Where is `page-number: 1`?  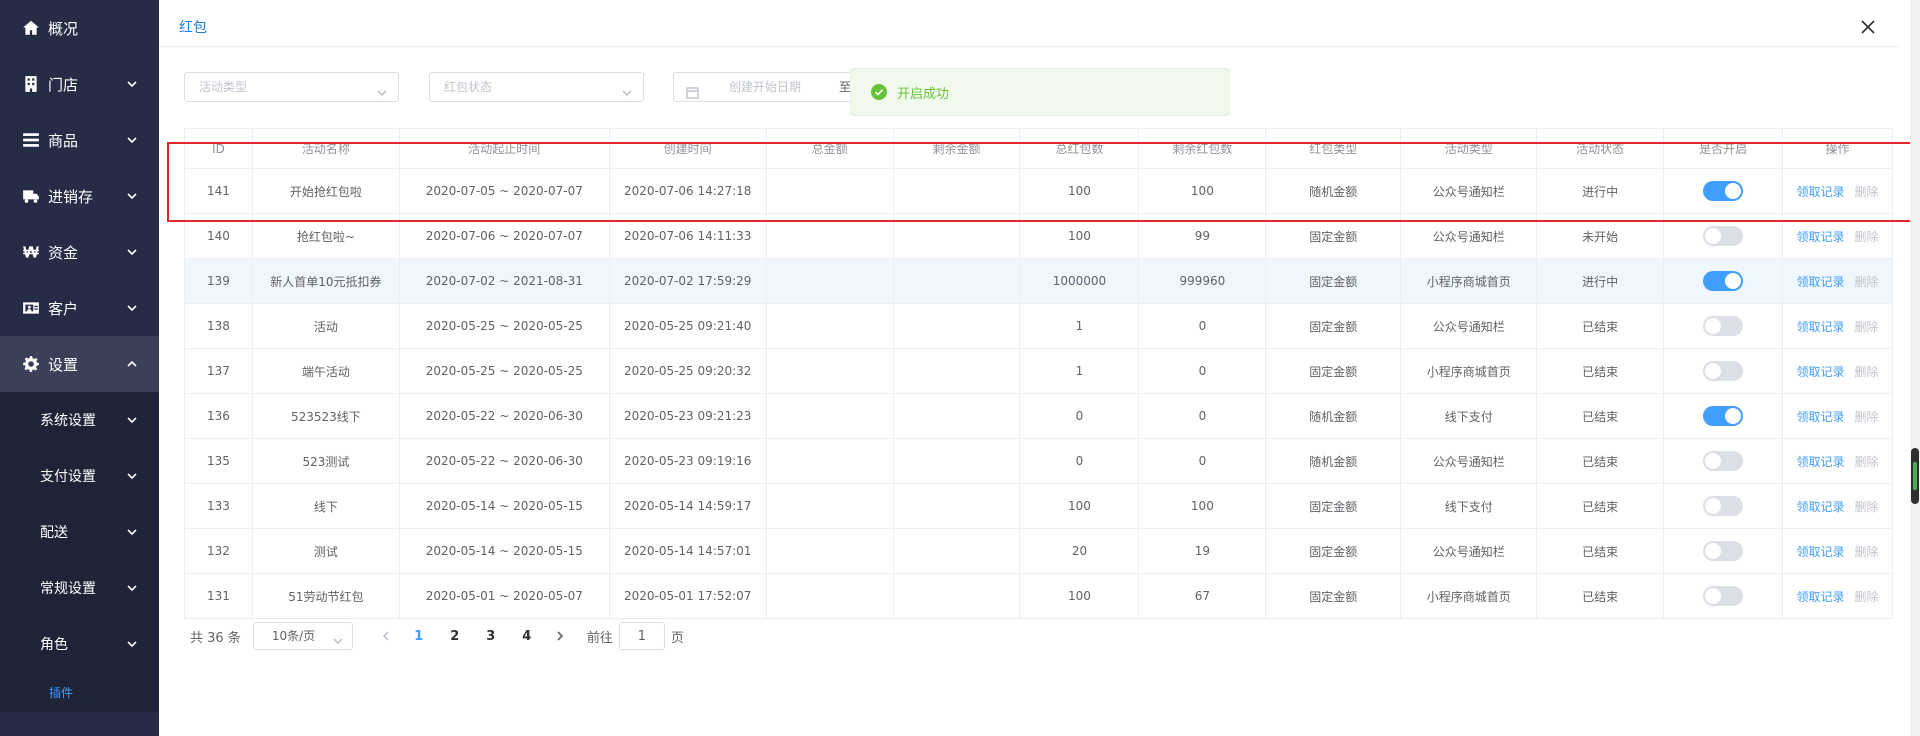
page-number: 1 is located at coordinates (419, 636).